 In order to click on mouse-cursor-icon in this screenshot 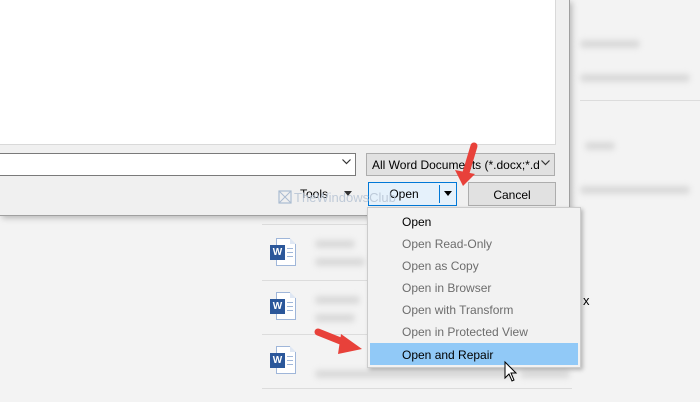, I will do `click(511, 371)`.